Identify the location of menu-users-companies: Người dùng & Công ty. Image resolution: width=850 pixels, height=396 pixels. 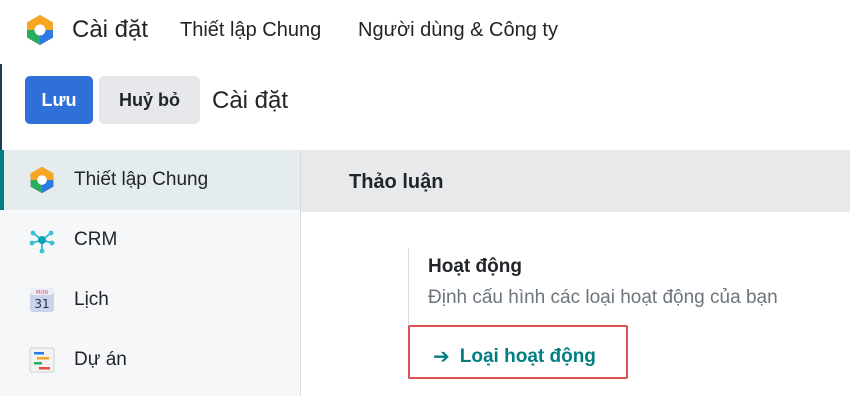
(458, 30).